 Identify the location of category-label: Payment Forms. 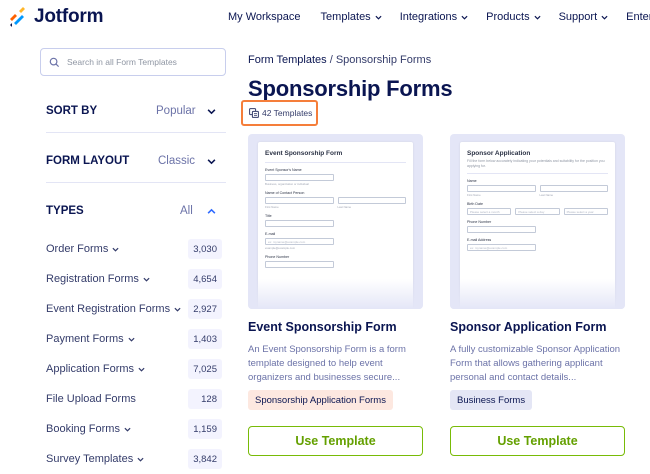
(90, 339).